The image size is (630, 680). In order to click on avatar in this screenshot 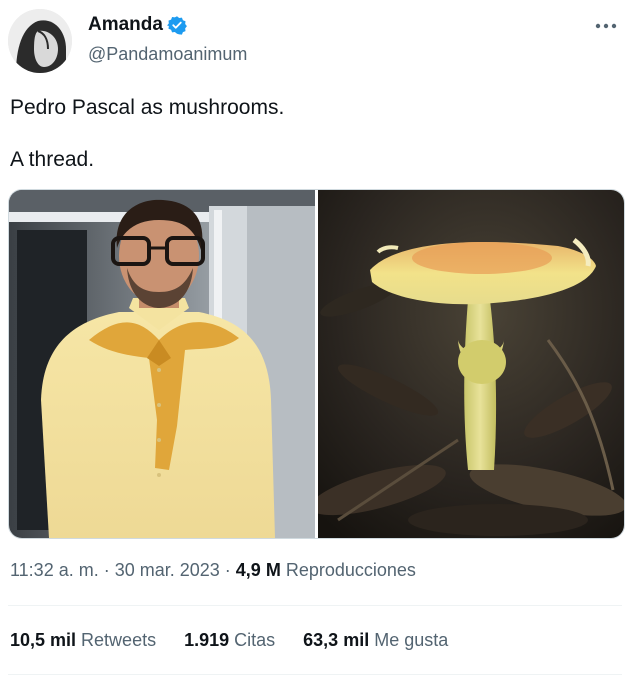, I will do `click(40, 41)`.